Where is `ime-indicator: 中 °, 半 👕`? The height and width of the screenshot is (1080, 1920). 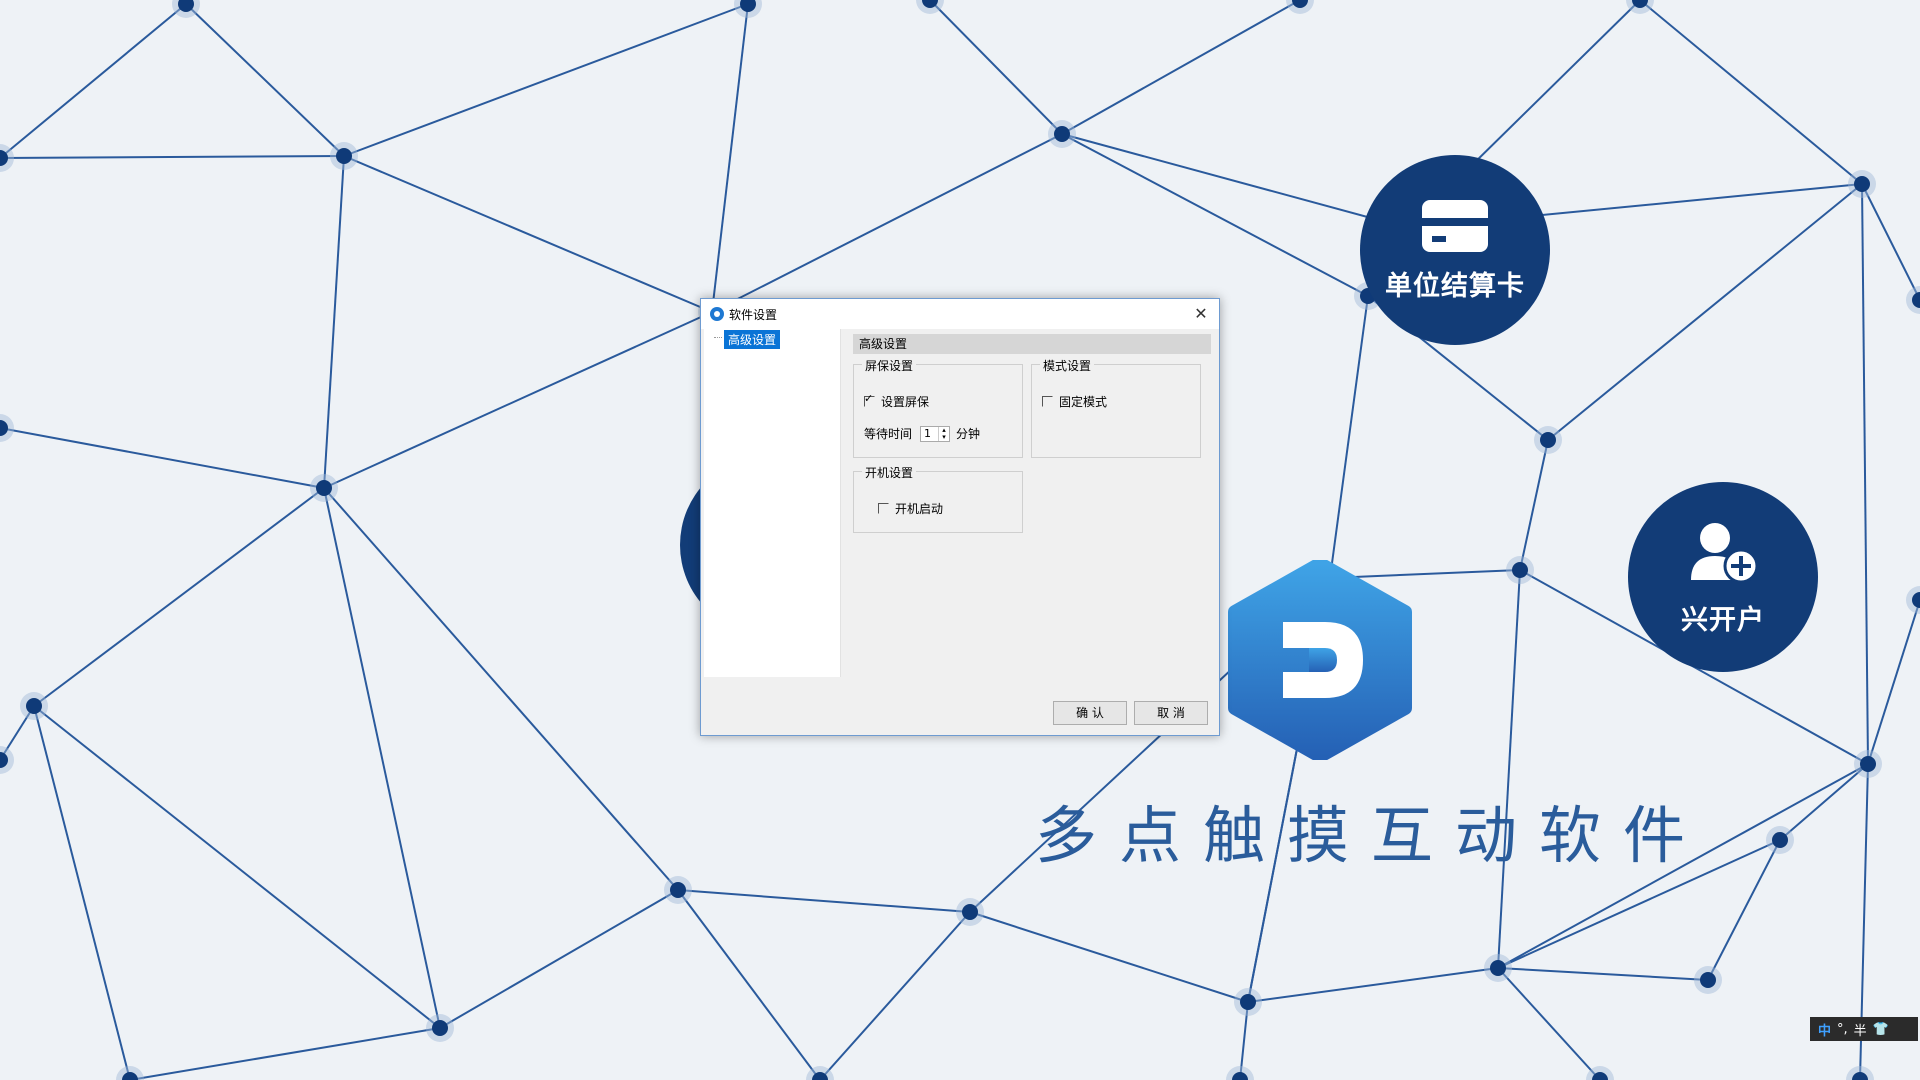 ime-indicator: 中 °, 半 👕 is located at coordinates (1864, 1029).